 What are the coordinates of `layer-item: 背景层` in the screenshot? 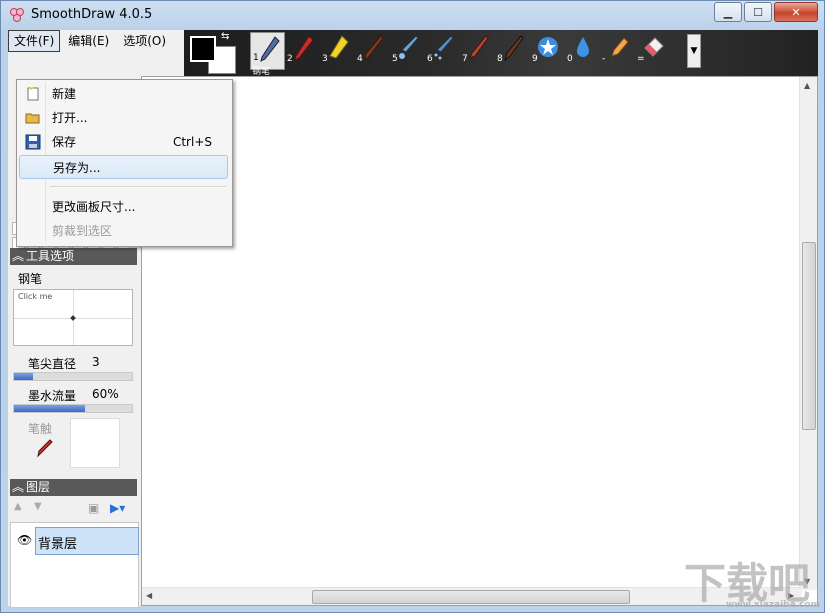 It's located at (87, 541).